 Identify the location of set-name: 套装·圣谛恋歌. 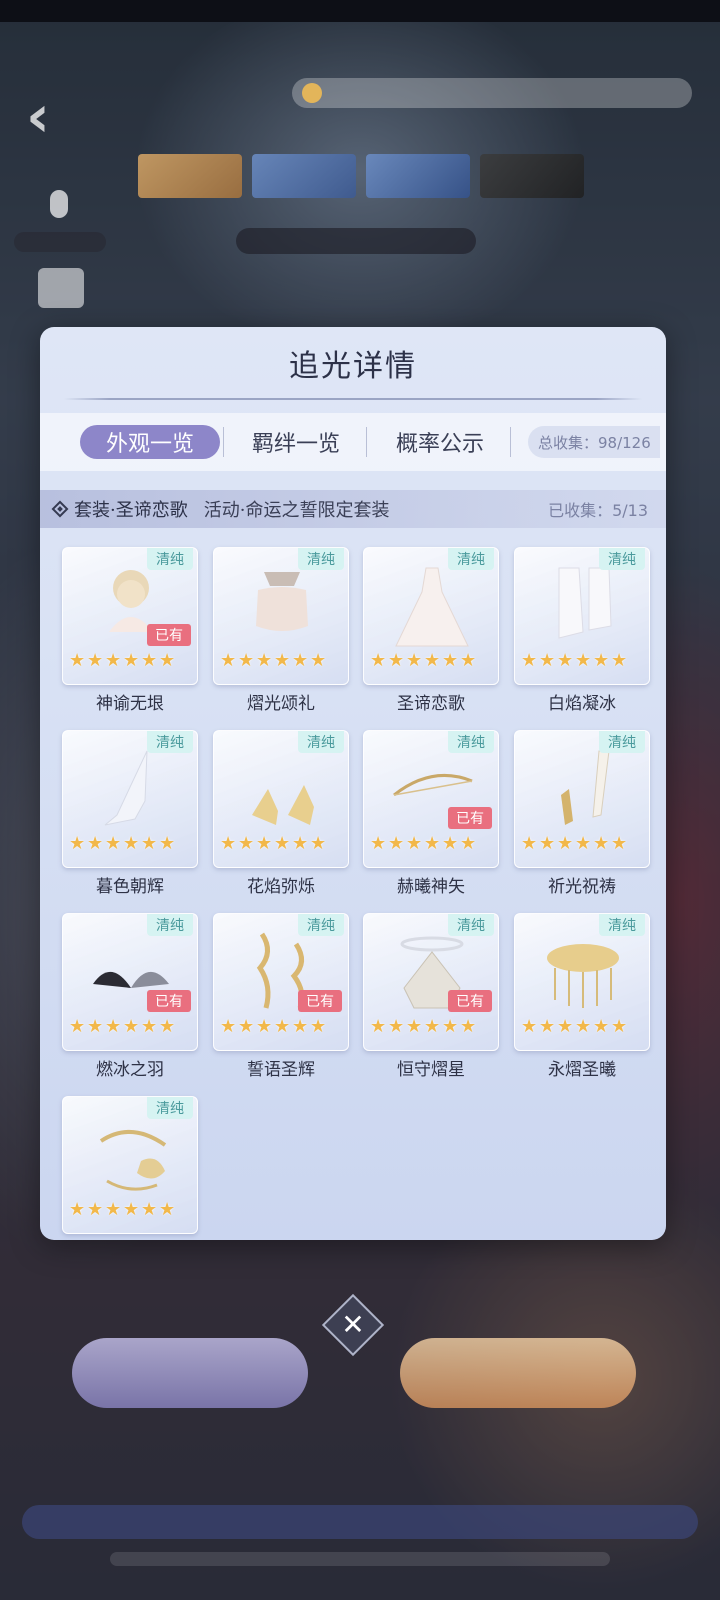
(131, 510).